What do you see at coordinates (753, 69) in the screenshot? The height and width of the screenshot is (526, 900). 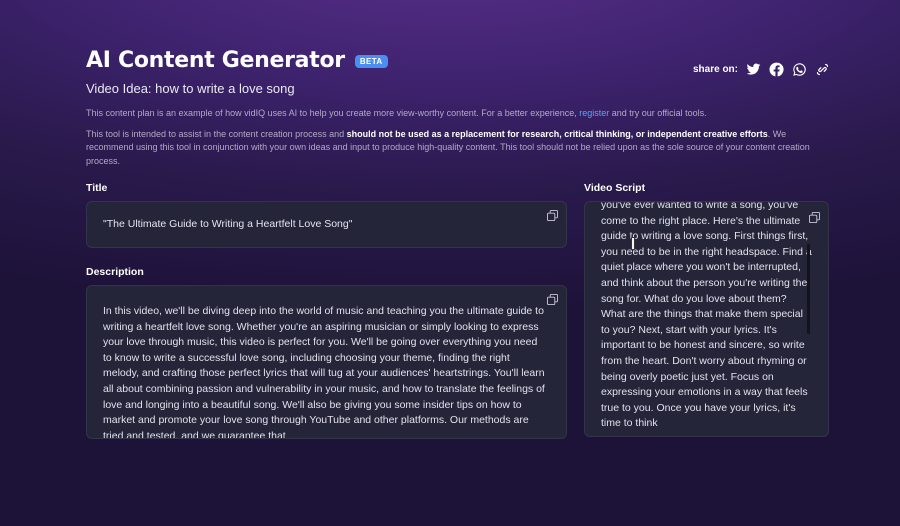 I see `twitter-icon` at bounding box center [753, 69].